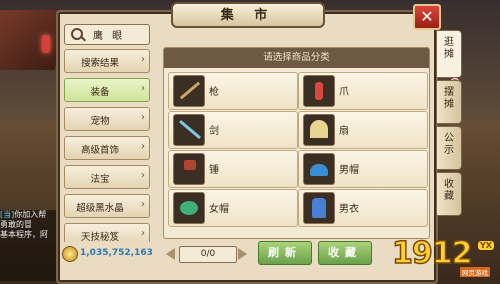 The height and width of the screenshot is (284, 500). I want to click on watermark-number: 1912, so click(432, 253).